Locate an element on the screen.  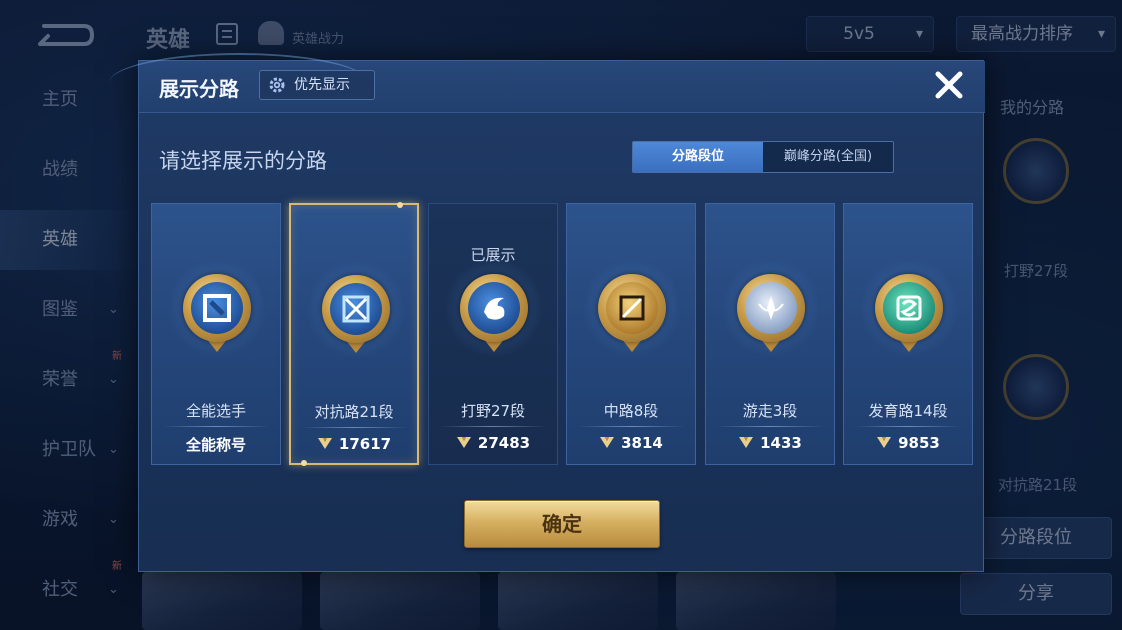
priority-display-label: 优先显示 is located at coordinates (322, 85).